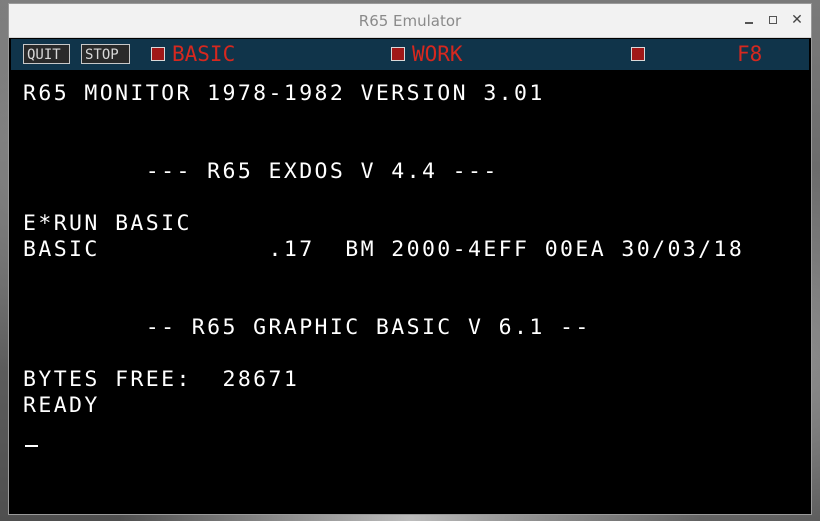 Image resolution: width=820 pixels, height=521 pixels. I want to click on terminal-line-run-command: E*RUN BASIC, so click(107, 223).